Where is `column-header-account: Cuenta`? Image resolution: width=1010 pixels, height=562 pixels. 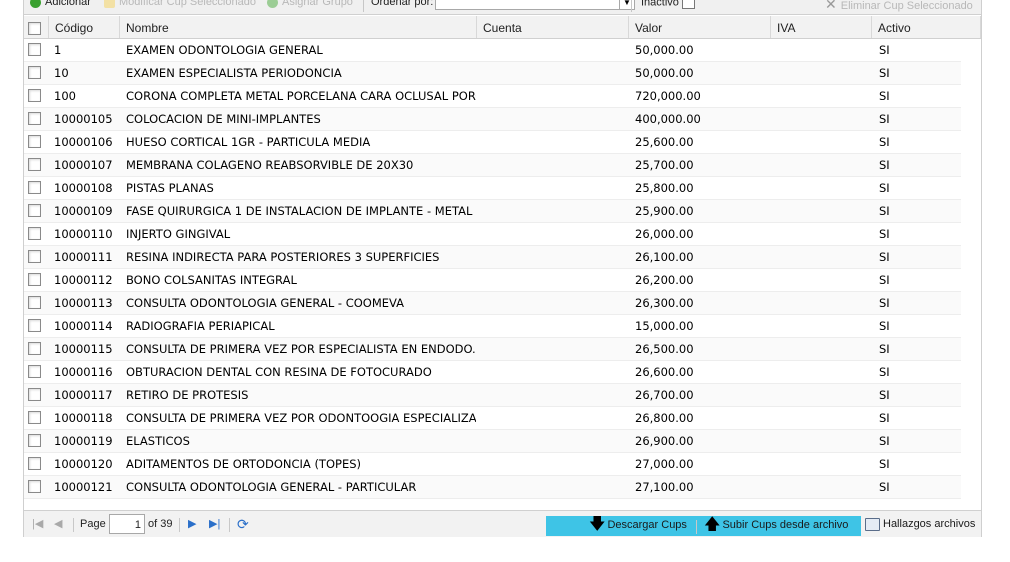 column-header-account: Cuenta is located at coordinates (553, 27).